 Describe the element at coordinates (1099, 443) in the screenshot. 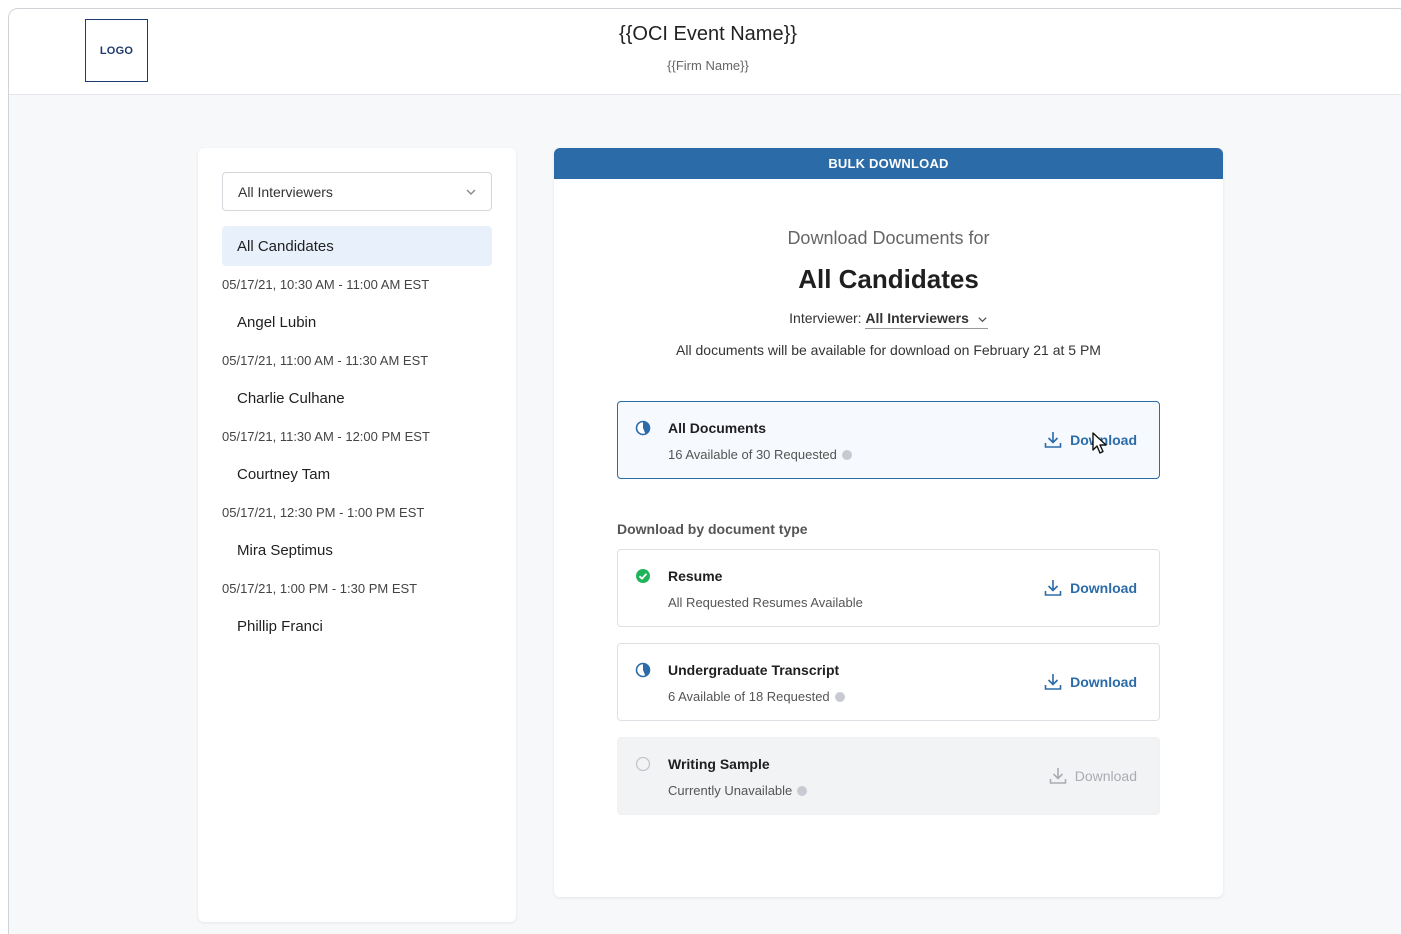

I see `mouse-cursor-icon` at that location.